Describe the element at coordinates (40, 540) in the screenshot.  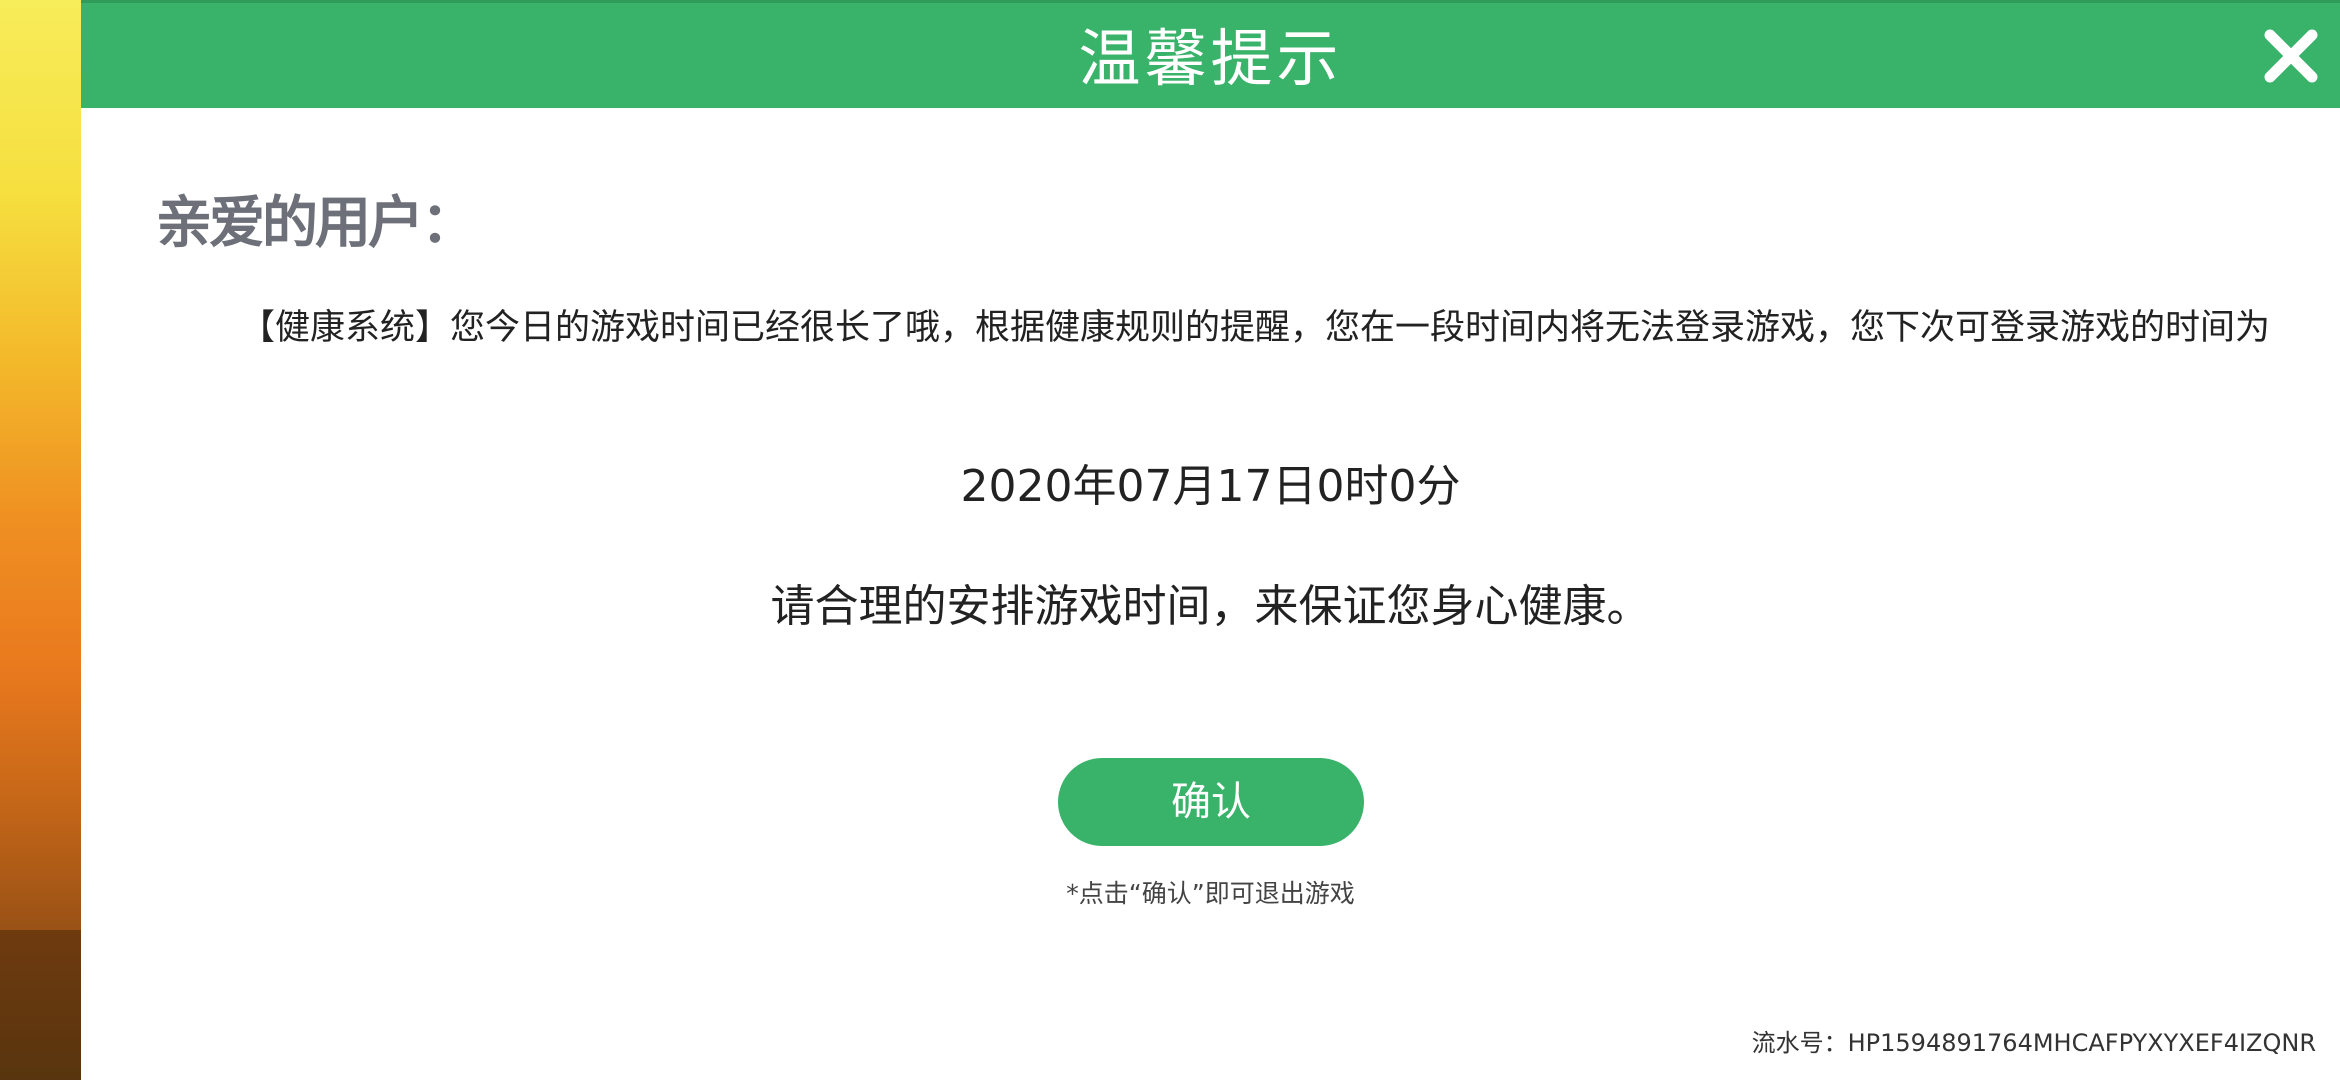
I see `game-background` at that location.